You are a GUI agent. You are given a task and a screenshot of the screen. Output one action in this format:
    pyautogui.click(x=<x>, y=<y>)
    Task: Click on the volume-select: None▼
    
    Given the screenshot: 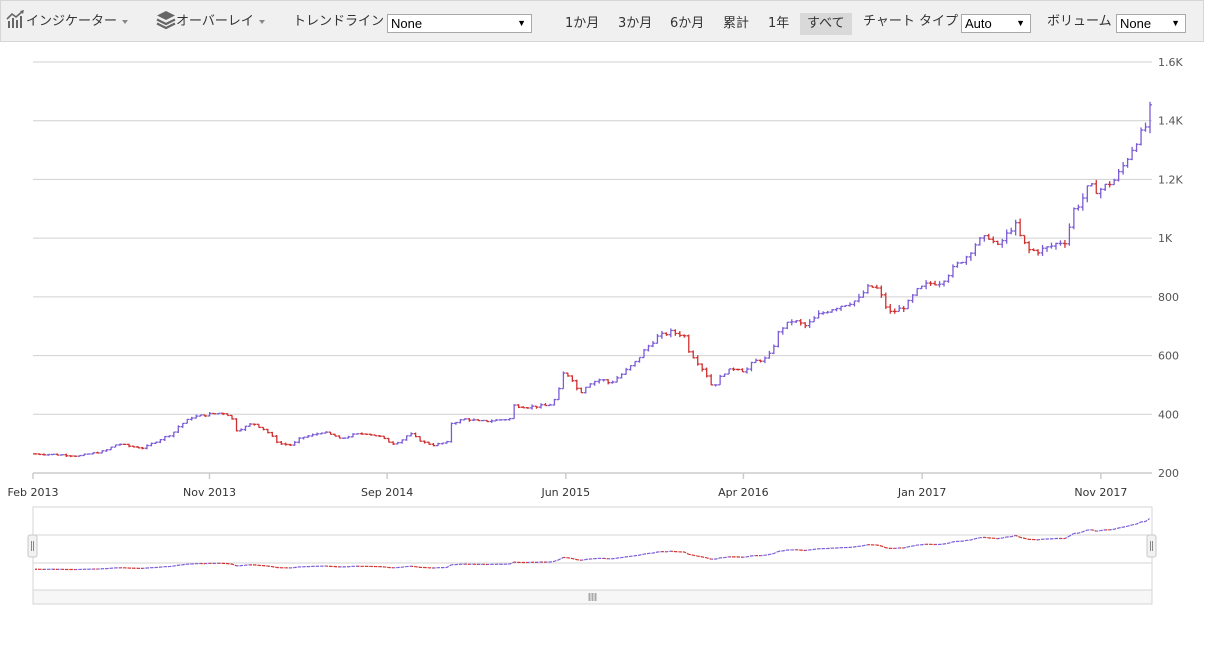 What is the action you would take?
    pyautogui.click(x=1151, y=23)
    